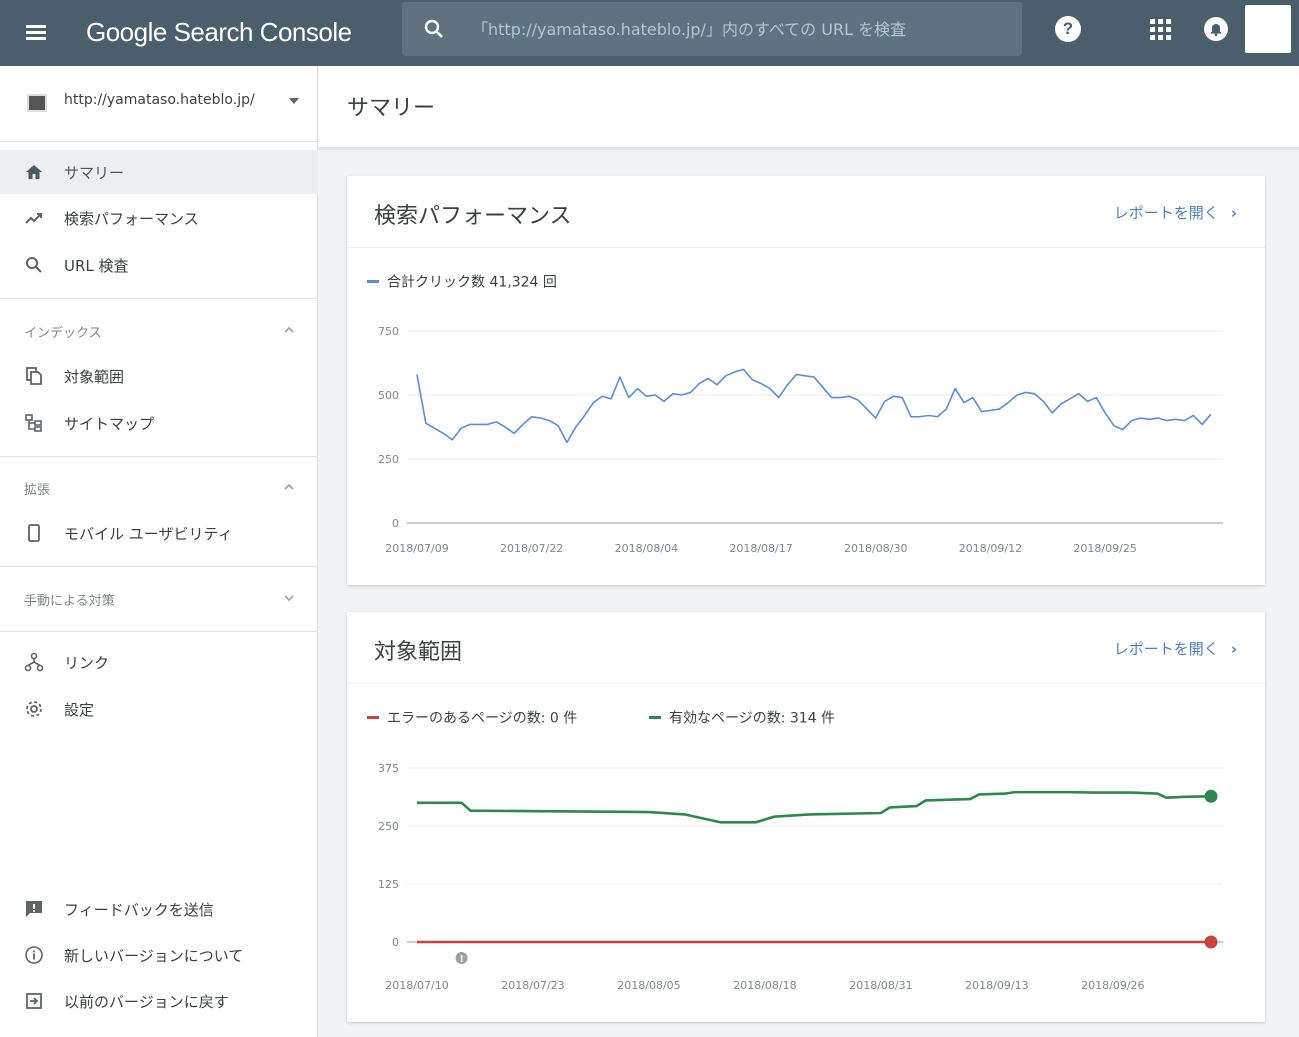 The image size is (1299, 1037). I want to click on help-icon: ?, so click(1068, 29).